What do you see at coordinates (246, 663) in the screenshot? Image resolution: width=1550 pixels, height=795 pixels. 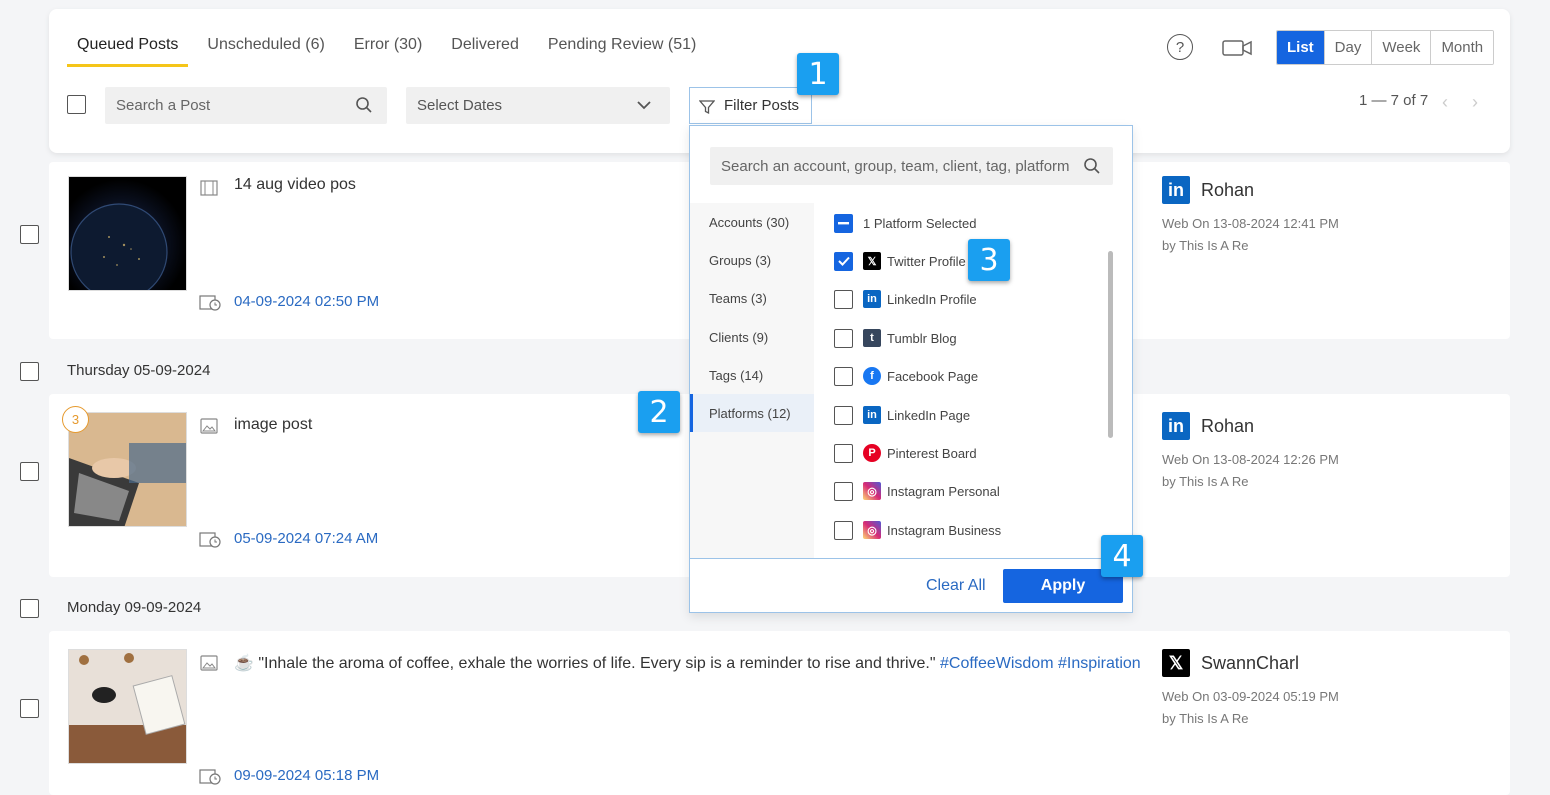 I see `coffee-emoji-icon: ☕` at bounding box center [246, 663].